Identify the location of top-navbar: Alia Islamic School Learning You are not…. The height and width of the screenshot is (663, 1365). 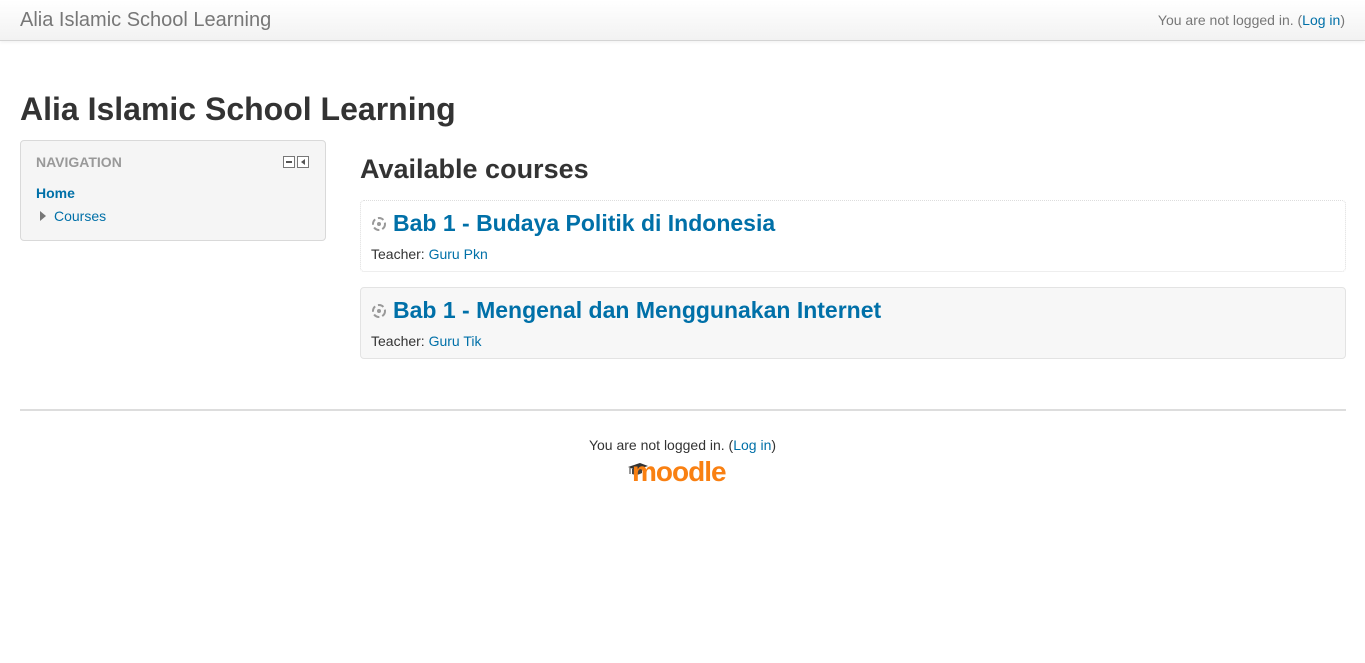
(682, 20).